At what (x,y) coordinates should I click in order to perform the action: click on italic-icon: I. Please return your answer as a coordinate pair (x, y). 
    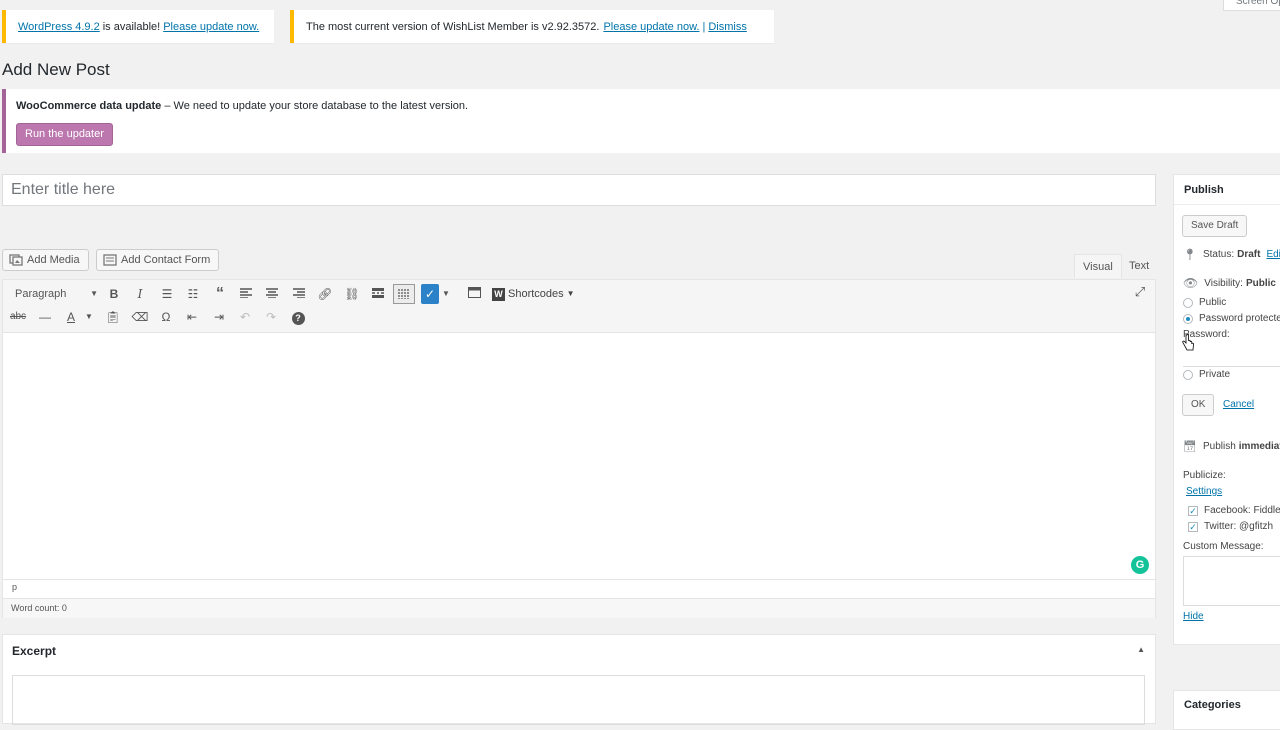
    Looking at the image, I should click on (140, 294).